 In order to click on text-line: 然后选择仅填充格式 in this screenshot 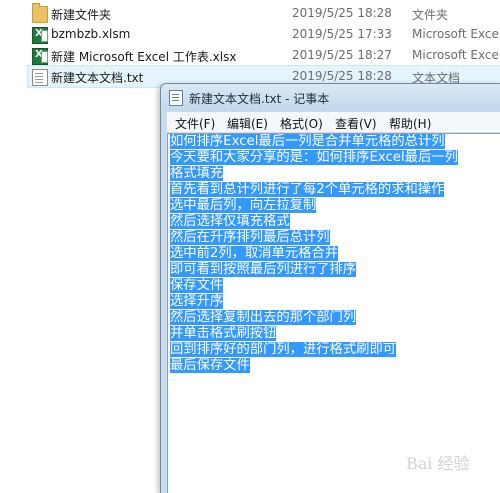, I will do `click(230, 221)`.